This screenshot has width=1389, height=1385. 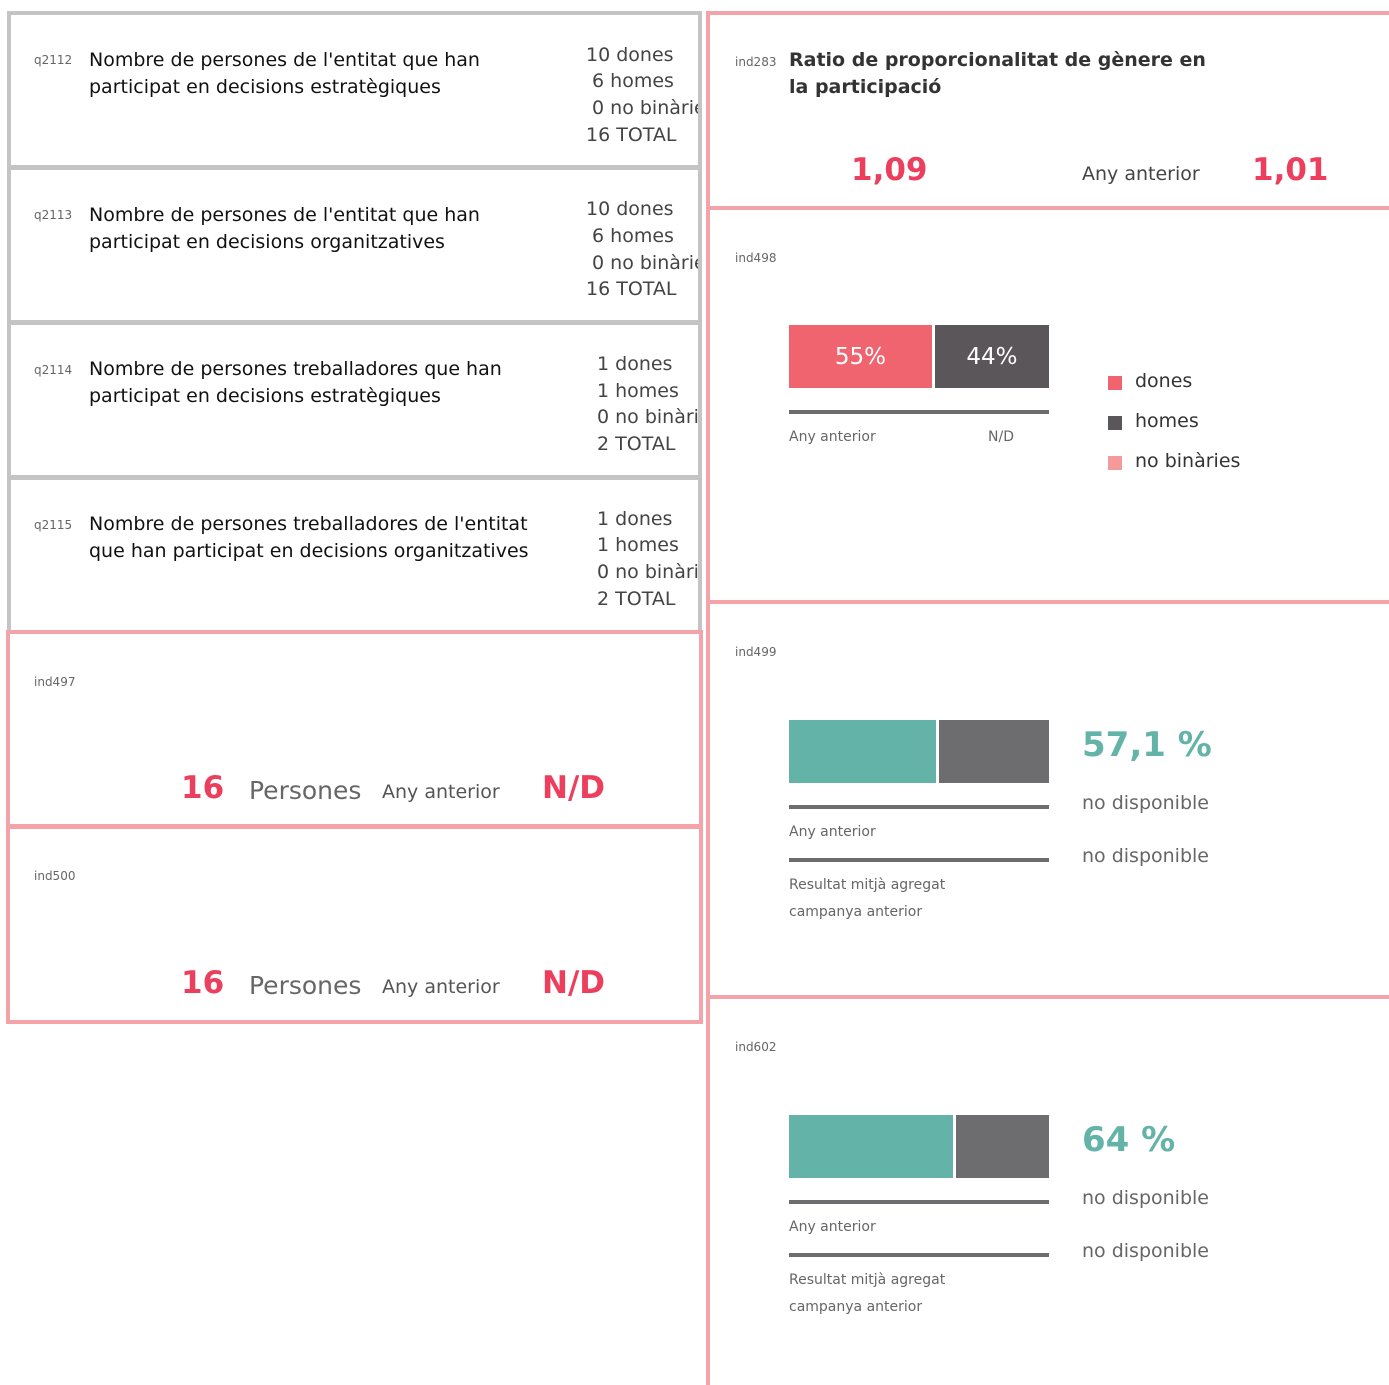 What do you see at coordinates (55, 682) in the screenshot?
I see `indicator-code: ind497` at bounding box center [55, 682].